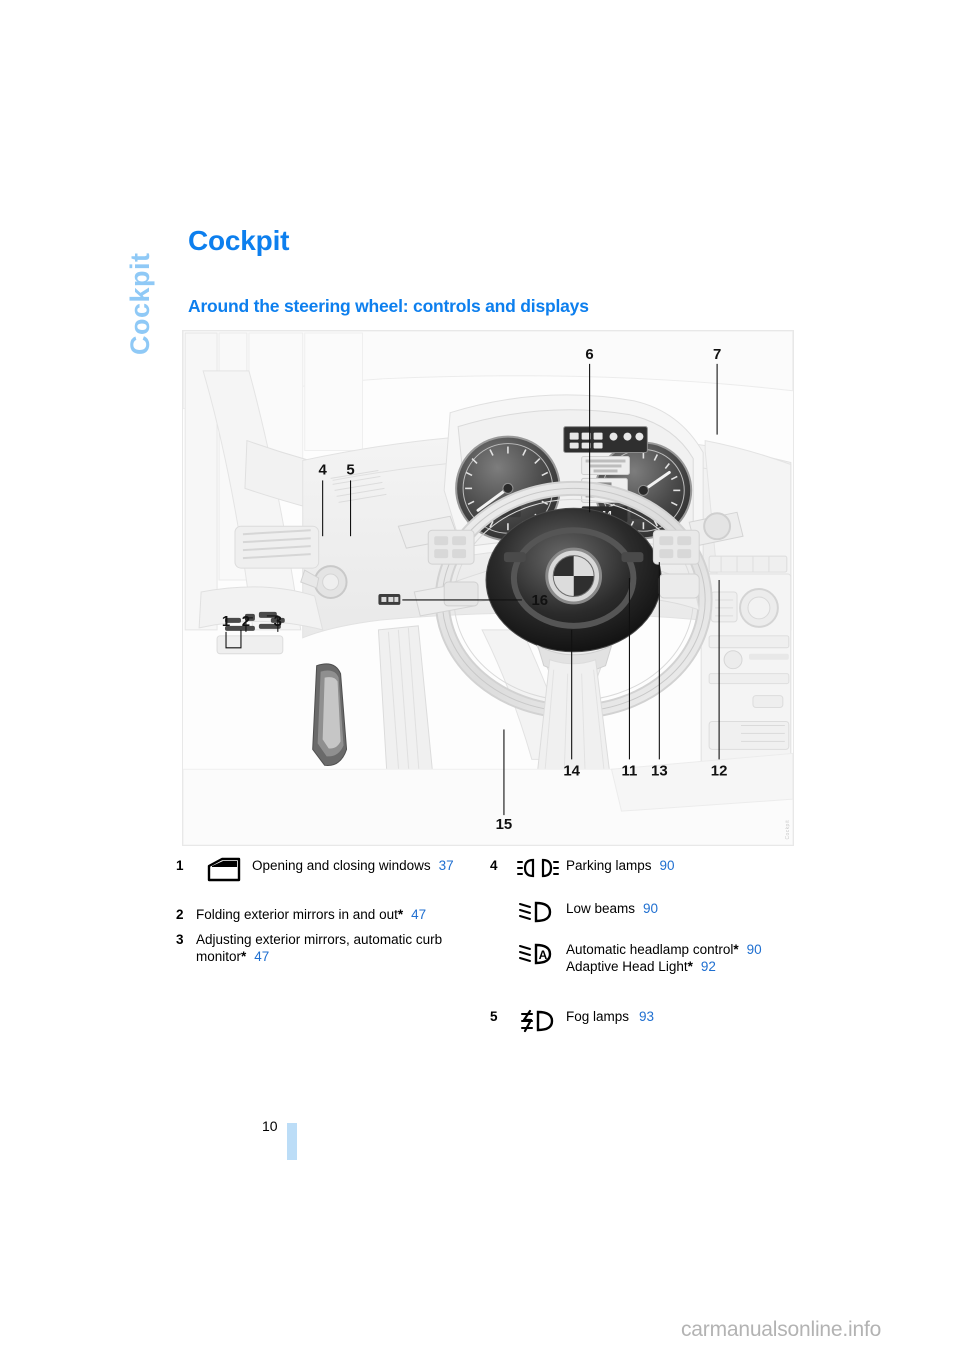  I want to click on callout-15: 15, so click(504, 824).